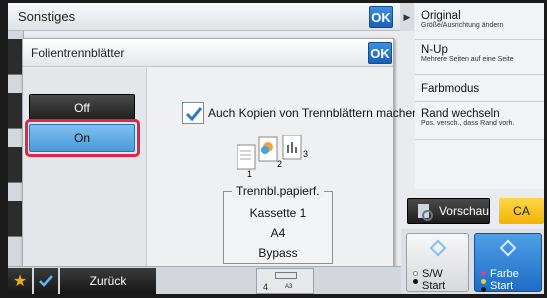 Image resolution: width=547 pixels, height=298 pixels. I want to click on original-title: Original, so click(441, 16).